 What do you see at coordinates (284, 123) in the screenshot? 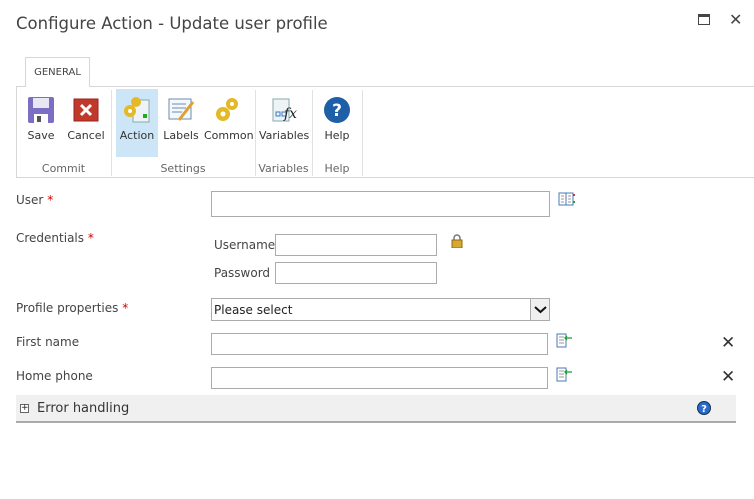
I see `variables-button: fx Variables` at bounding box center [284, 123].